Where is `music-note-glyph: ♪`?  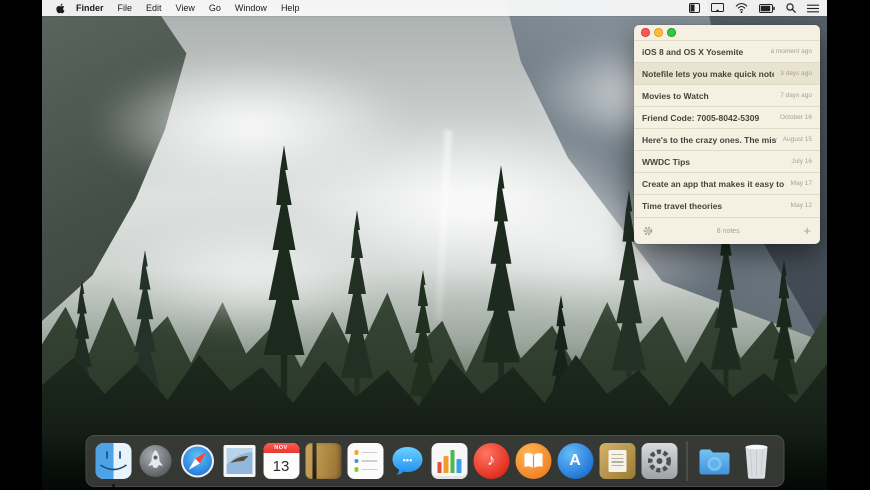
music-note-glyph: ♪ is located at coordinates (491, 460).